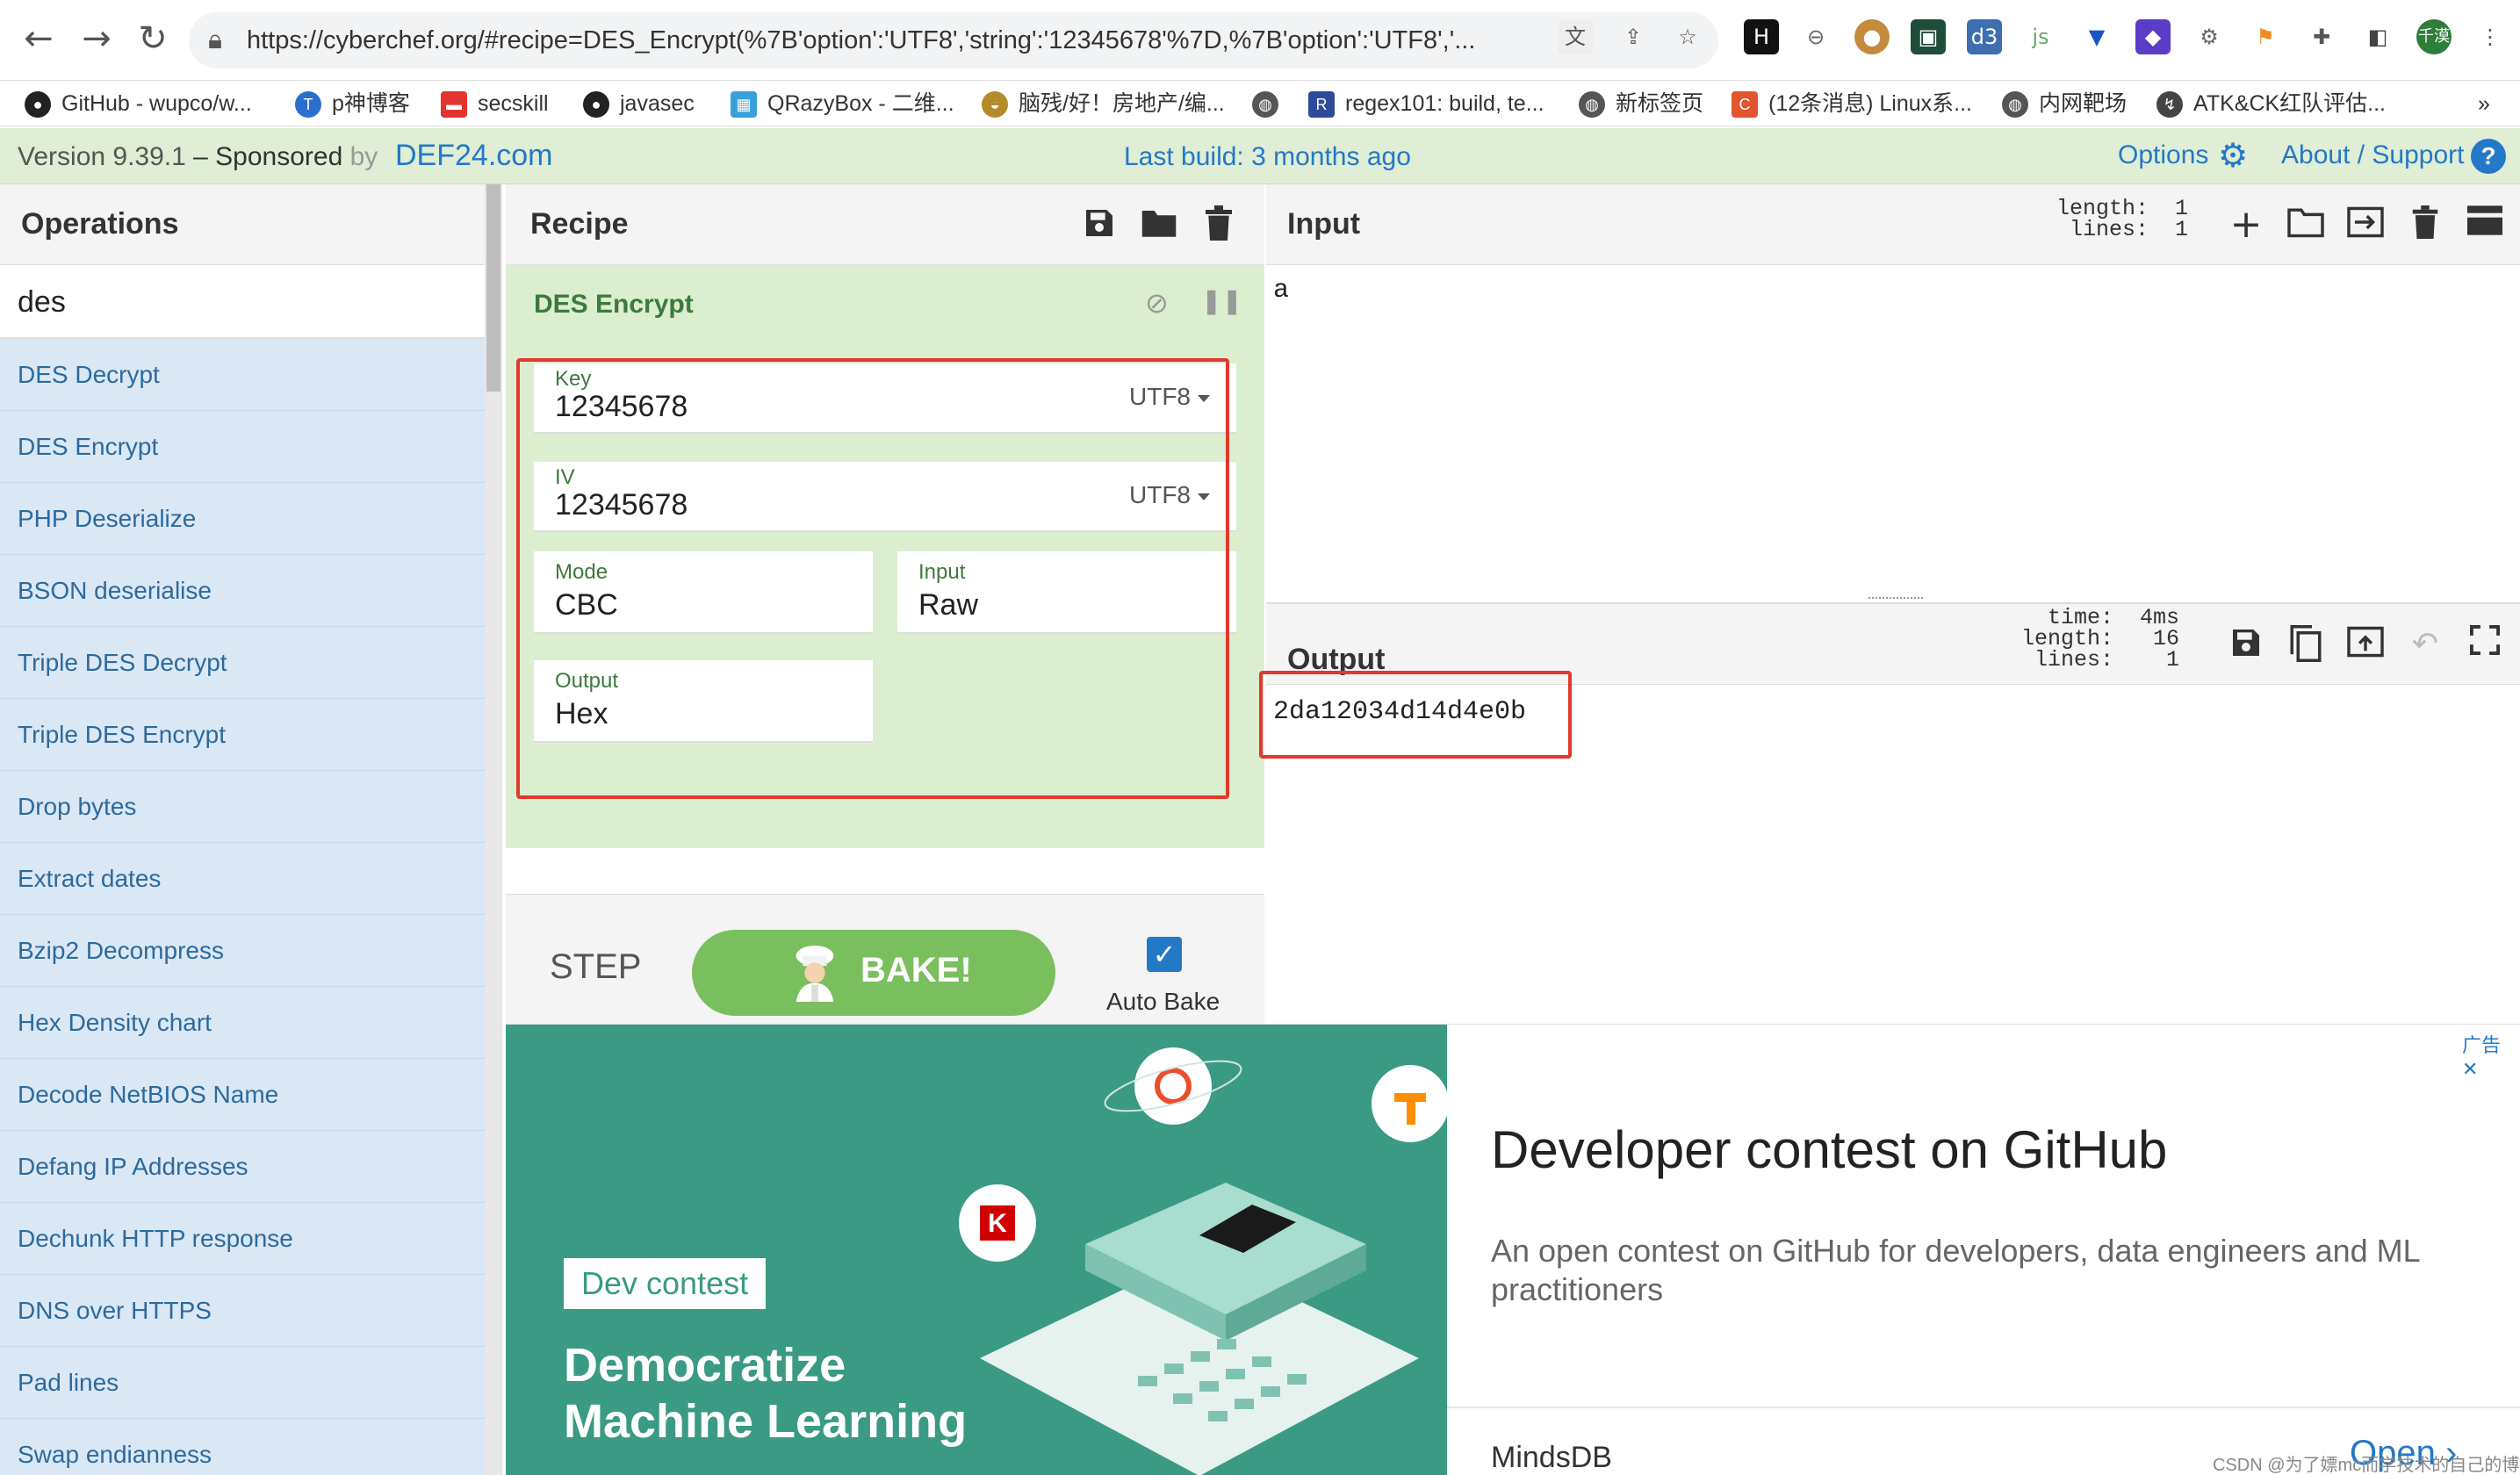  What do you see at coordinates (1928, 36) in the screenshot?
I see `extension-dark-icon: ▣` at bounding box center [1928, 36].